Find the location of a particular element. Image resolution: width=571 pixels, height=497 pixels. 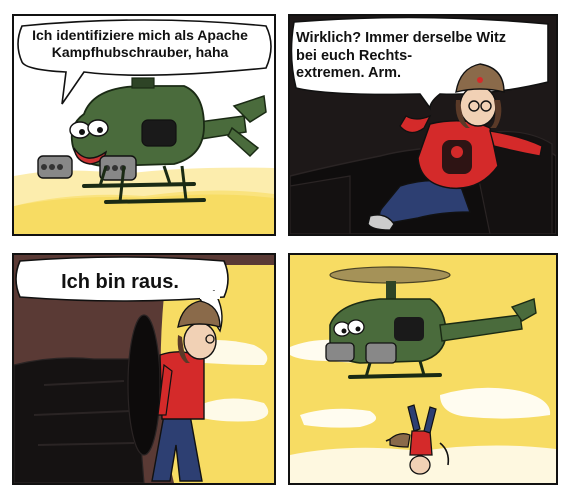

speech-bubble-panel-3: Ich bin raus. is located at coordinates (120, 282).